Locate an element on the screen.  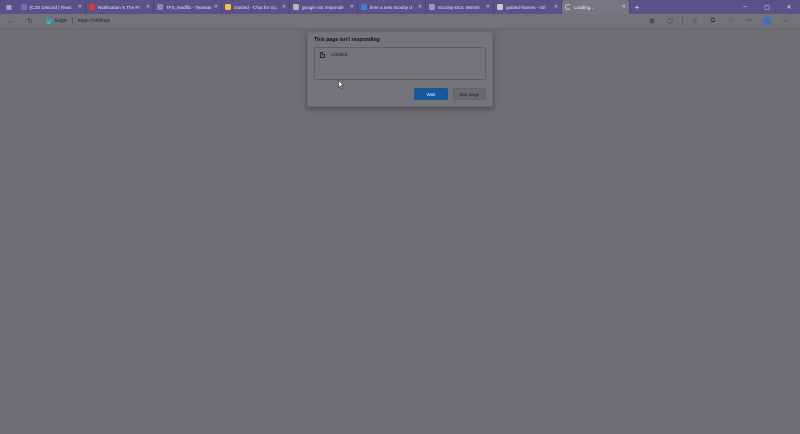
browser-essentials-icon: ♡ is located at coordinates (731, 21).